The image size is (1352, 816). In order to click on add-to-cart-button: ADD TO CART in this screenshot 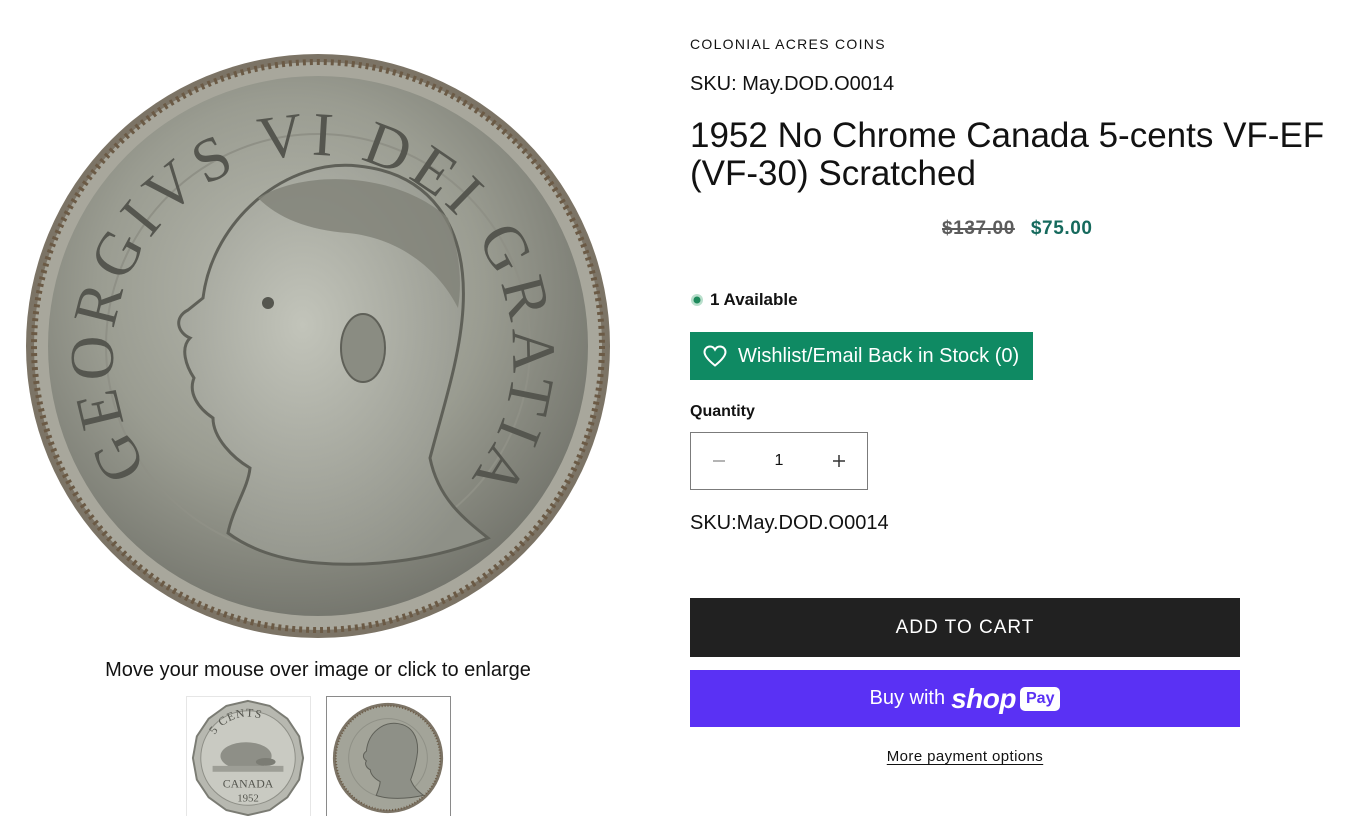, I will do `click(965, 627)`.